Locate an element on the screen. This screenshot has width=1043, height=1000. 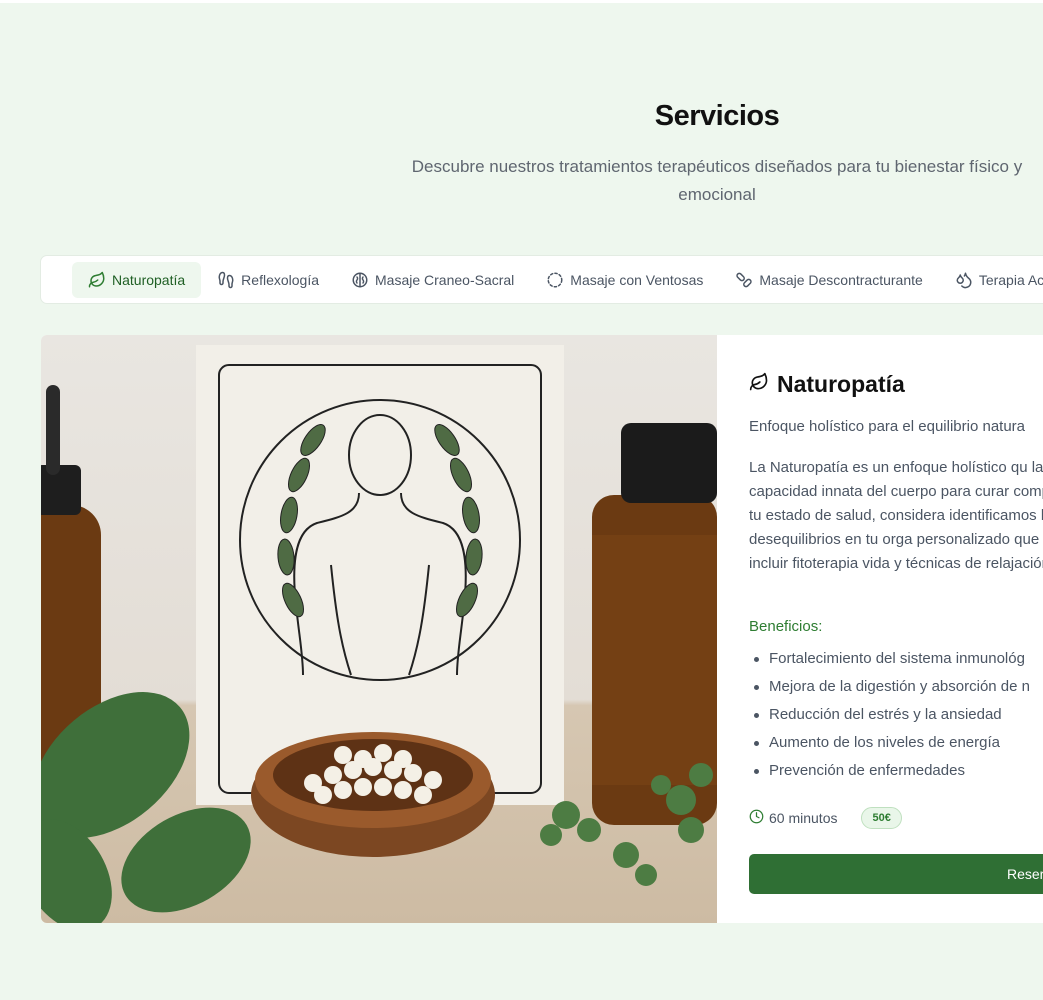
duration: 60 minutos is located at coordinates (793, 818).